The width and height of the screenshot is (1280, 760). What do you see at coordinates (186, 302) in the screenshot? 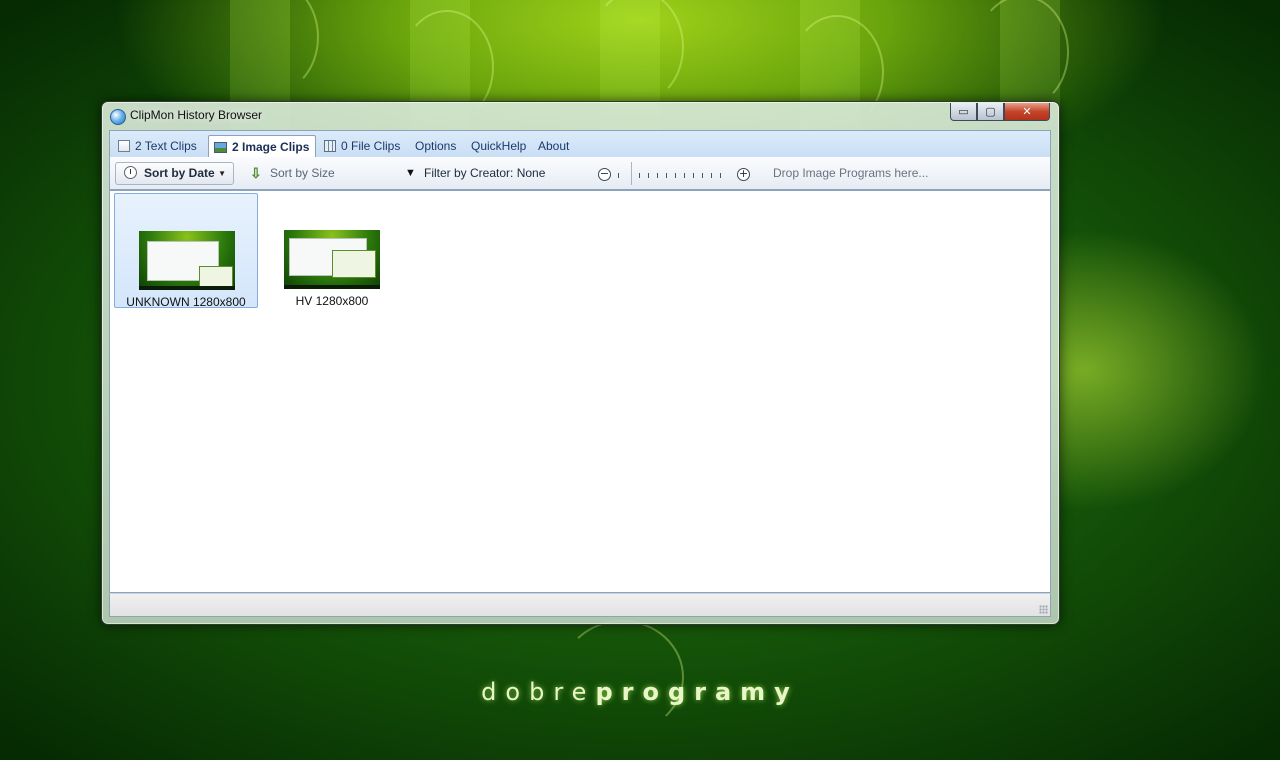
I see `clip-label: UNKNOWN 1280x800` at bounding box center [186, 302].